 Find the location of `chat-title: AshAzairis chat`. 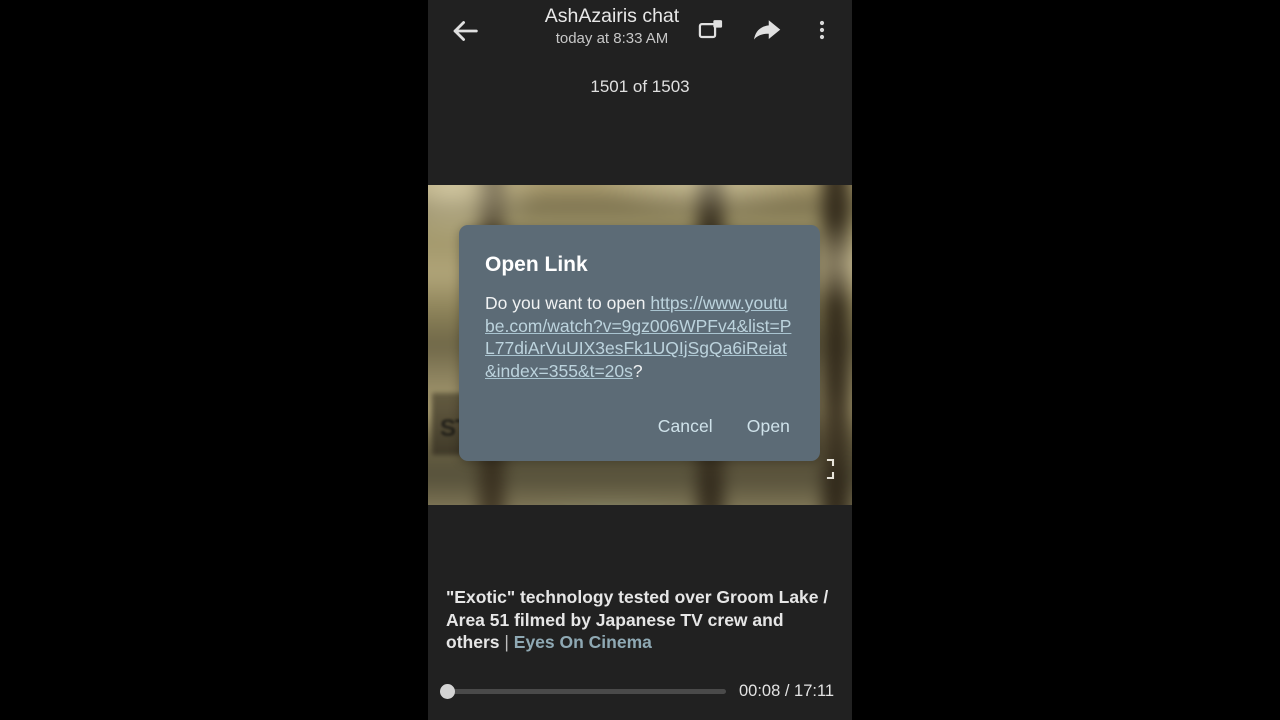

chat-title: AshAzairis chat is located at coordinates (612, 16).